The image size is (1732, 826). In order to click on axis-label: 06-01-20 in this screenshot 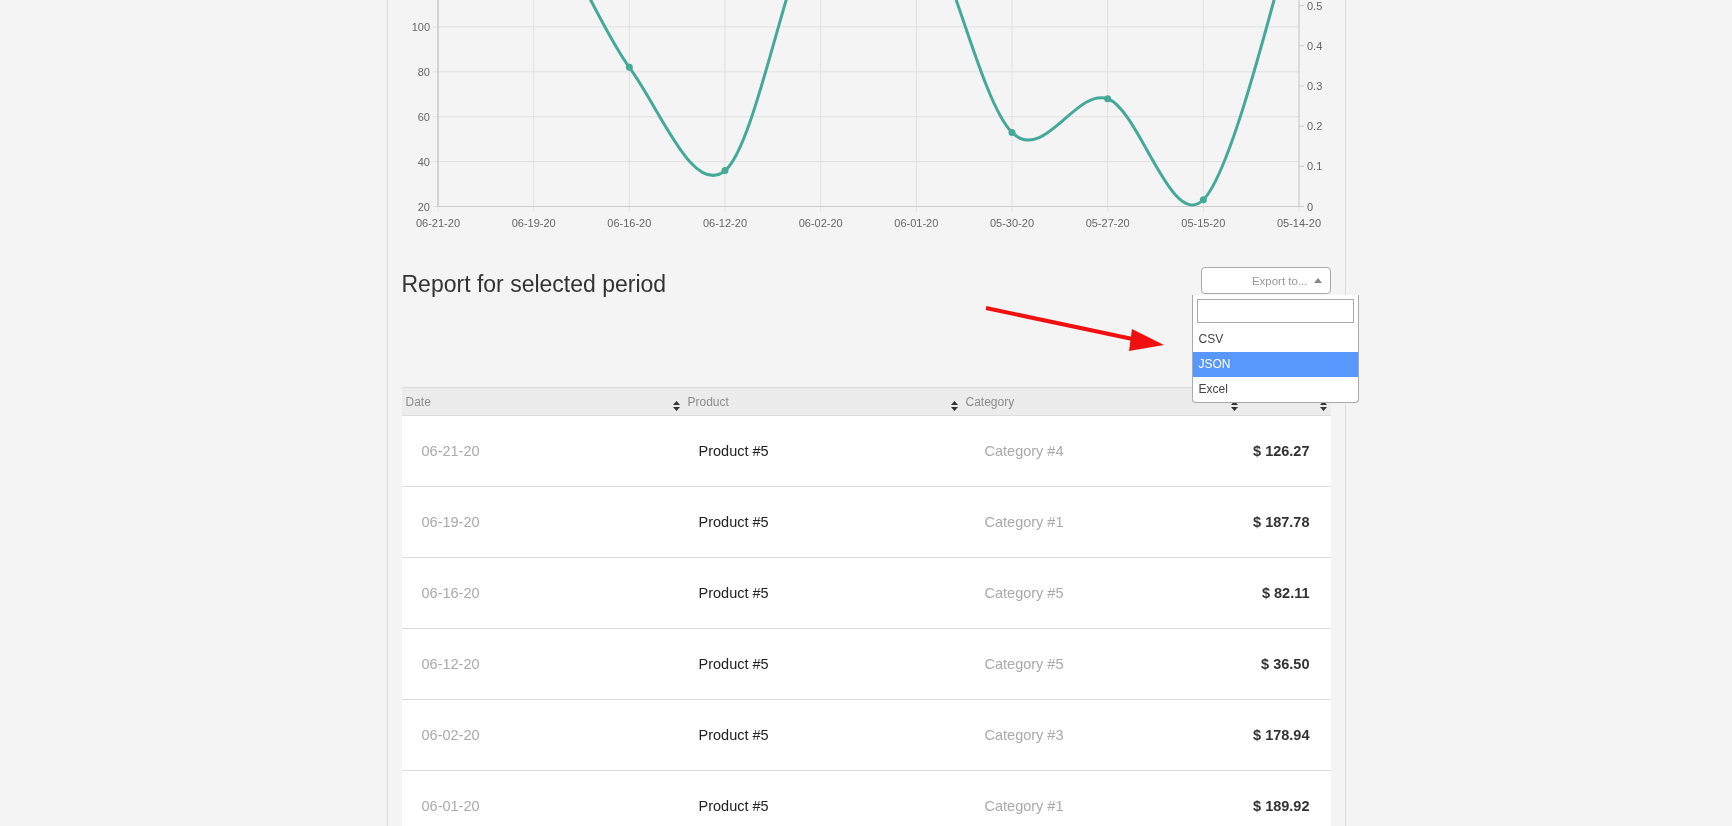, I will do `click(915, 222)`.